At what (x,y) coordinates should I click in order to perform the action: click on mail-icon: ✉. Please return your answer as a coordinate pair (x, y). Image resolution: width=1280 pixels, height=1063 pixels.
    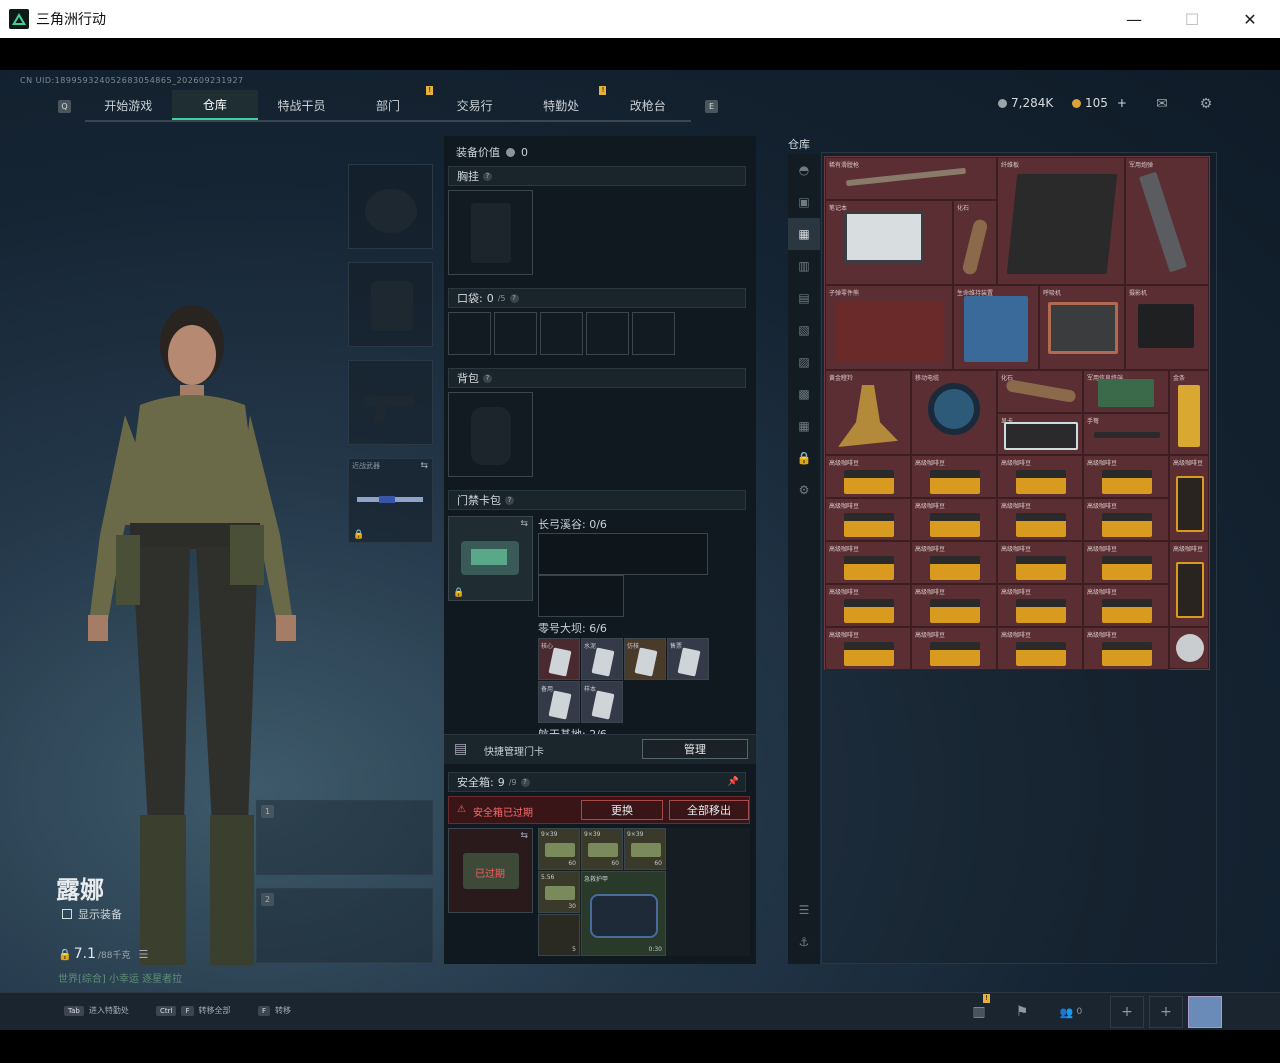
    Looking at the image, I should click on (1162, 104).